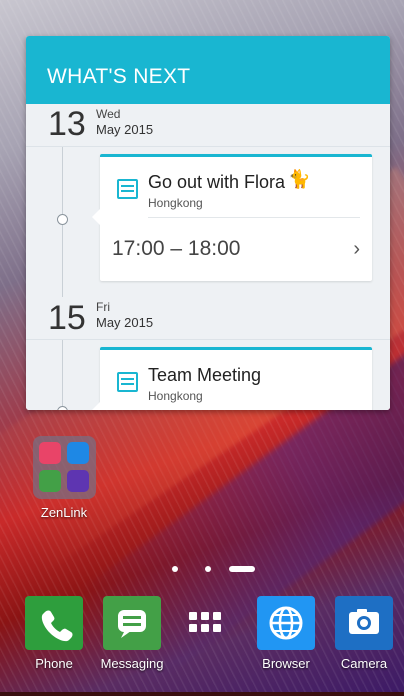  I want to click on day-number: 13, so click(67, 124).